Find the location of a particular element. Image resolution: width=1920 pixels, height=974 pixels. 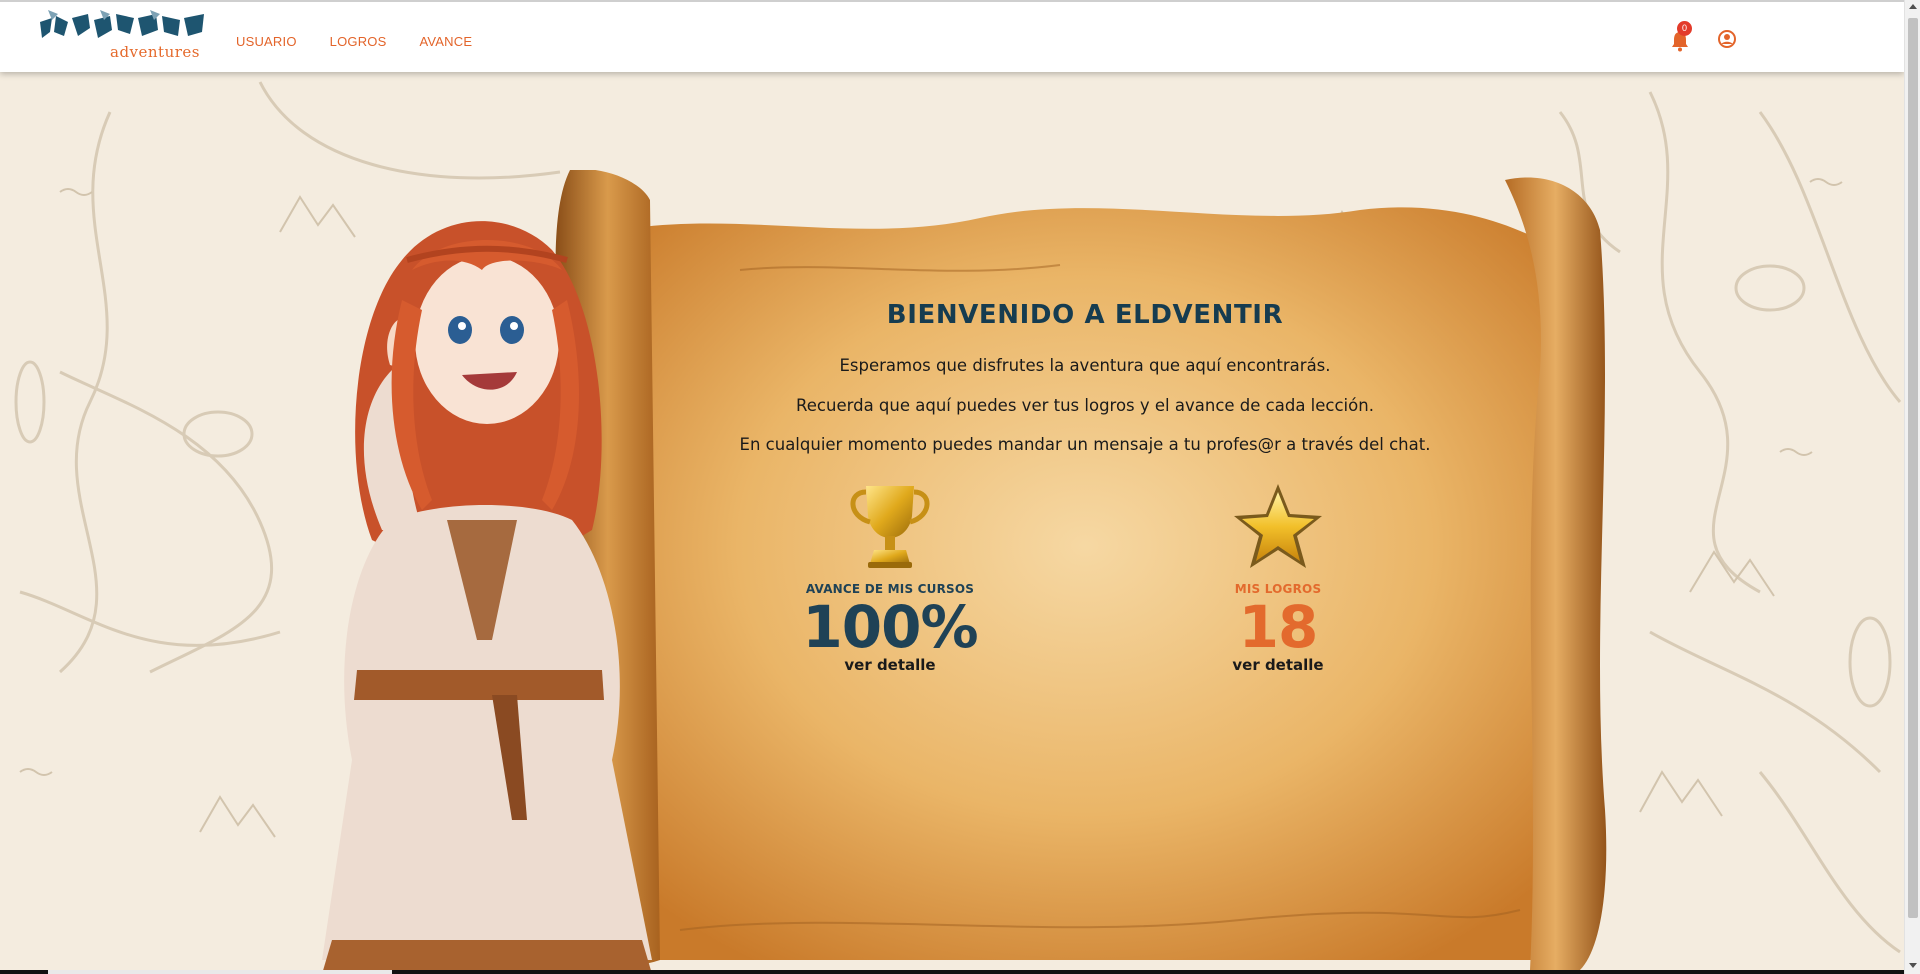

trophy-icon is located at coordinates (890, 527).